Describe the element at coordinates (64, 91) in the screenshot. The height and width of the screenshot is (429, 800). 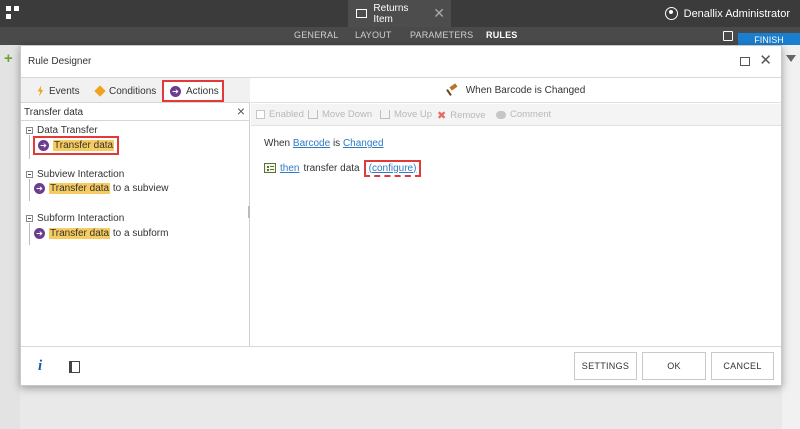
I see `tab-events-label: Events` at that location.